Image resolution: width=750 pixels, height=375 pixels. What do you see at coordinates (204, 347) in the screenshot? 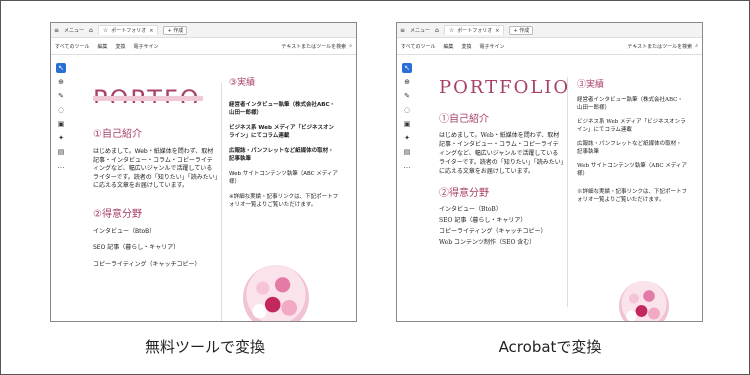
I see `caption-free-tool: 無料ツールで変換` at bounding box center [204, 347].